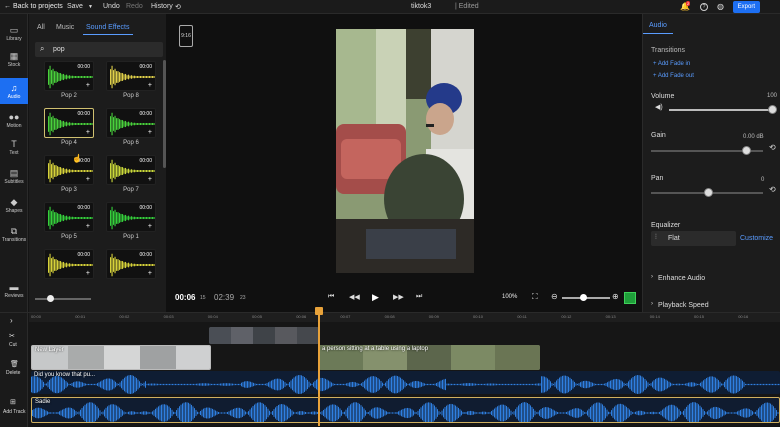 The width and height of the screenshot is (780, 427). What do you see at coordinates (169, 316) in the screenshot?
I see `ruler-tick-label: 00:03` at bounding box center [169, 316].